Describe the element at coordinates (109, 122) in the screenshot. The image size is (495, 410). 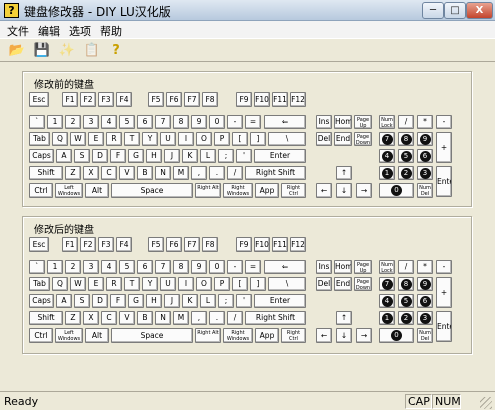
I see `before-key-17: 4` at that location.